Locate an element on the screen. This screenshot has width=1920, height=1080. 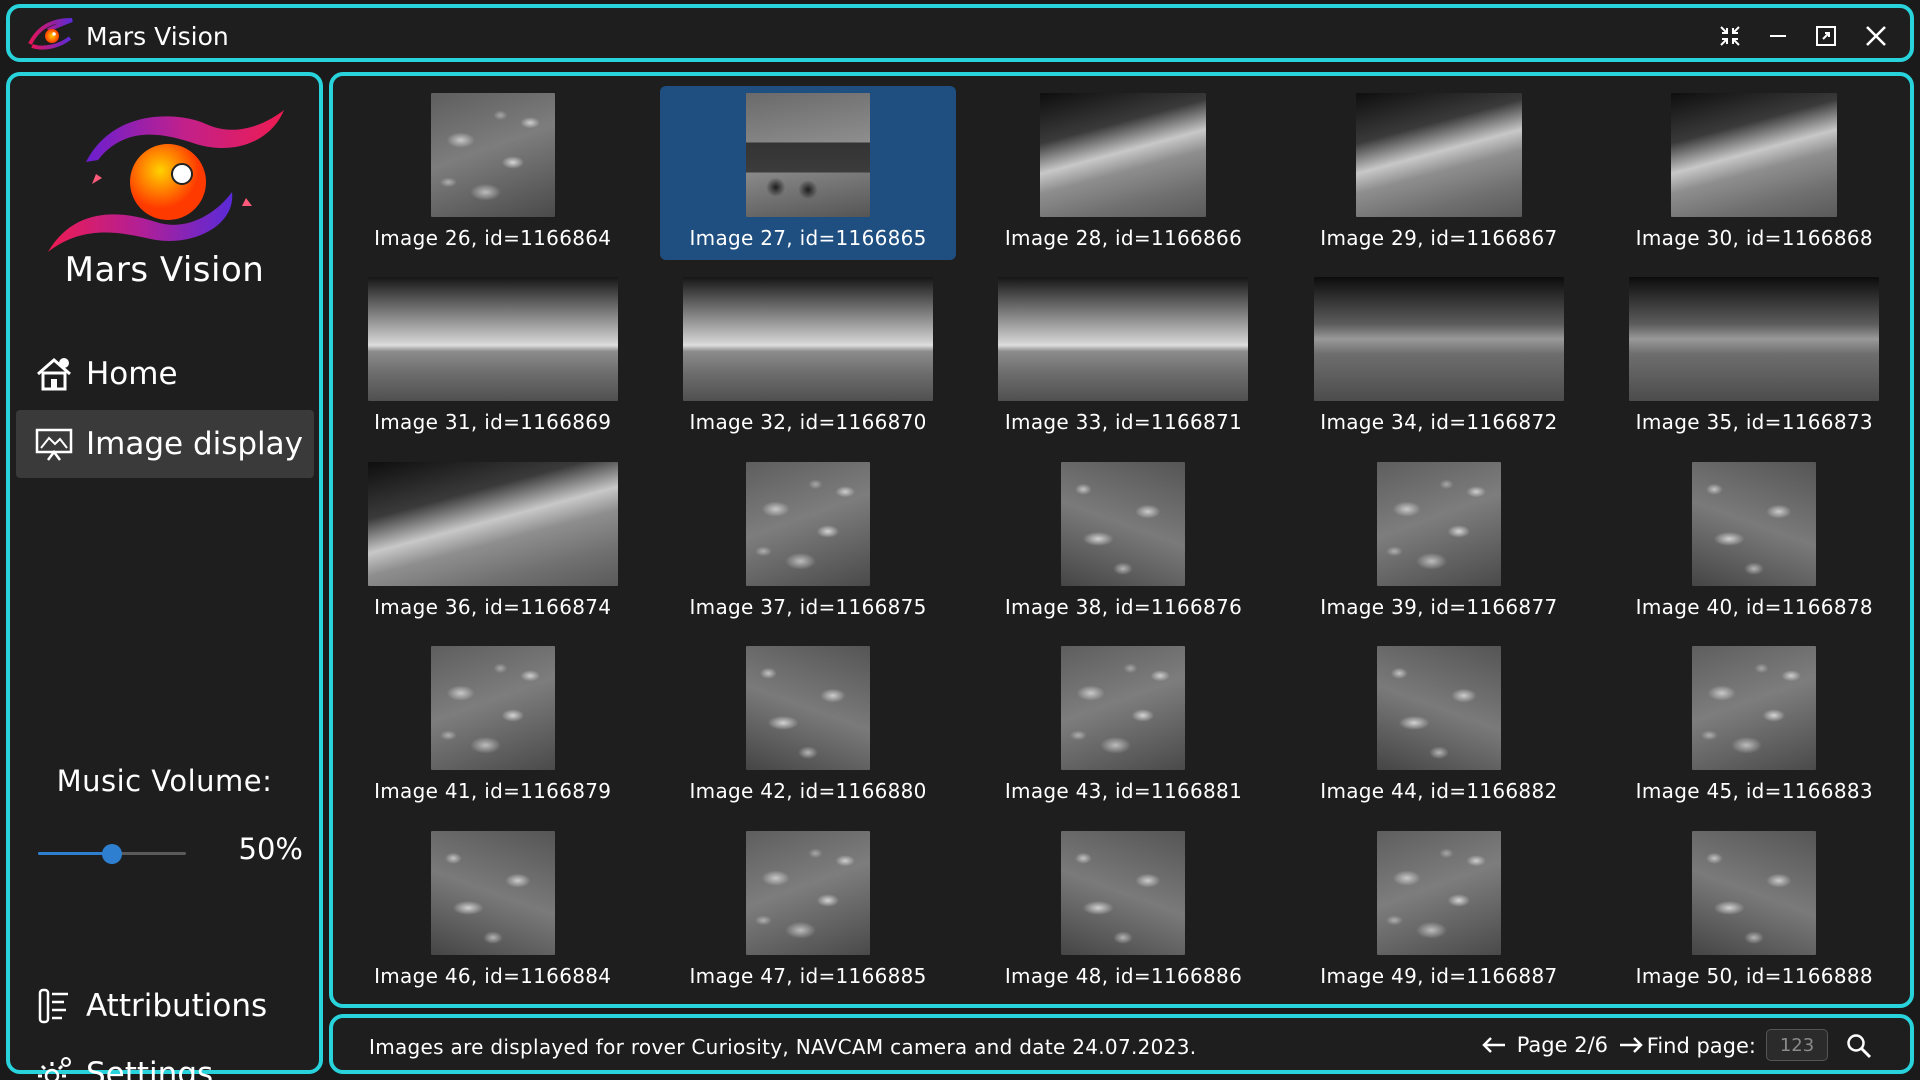
gallery-item: Image 31, id=1166869 is located at coordinates (492, 357).